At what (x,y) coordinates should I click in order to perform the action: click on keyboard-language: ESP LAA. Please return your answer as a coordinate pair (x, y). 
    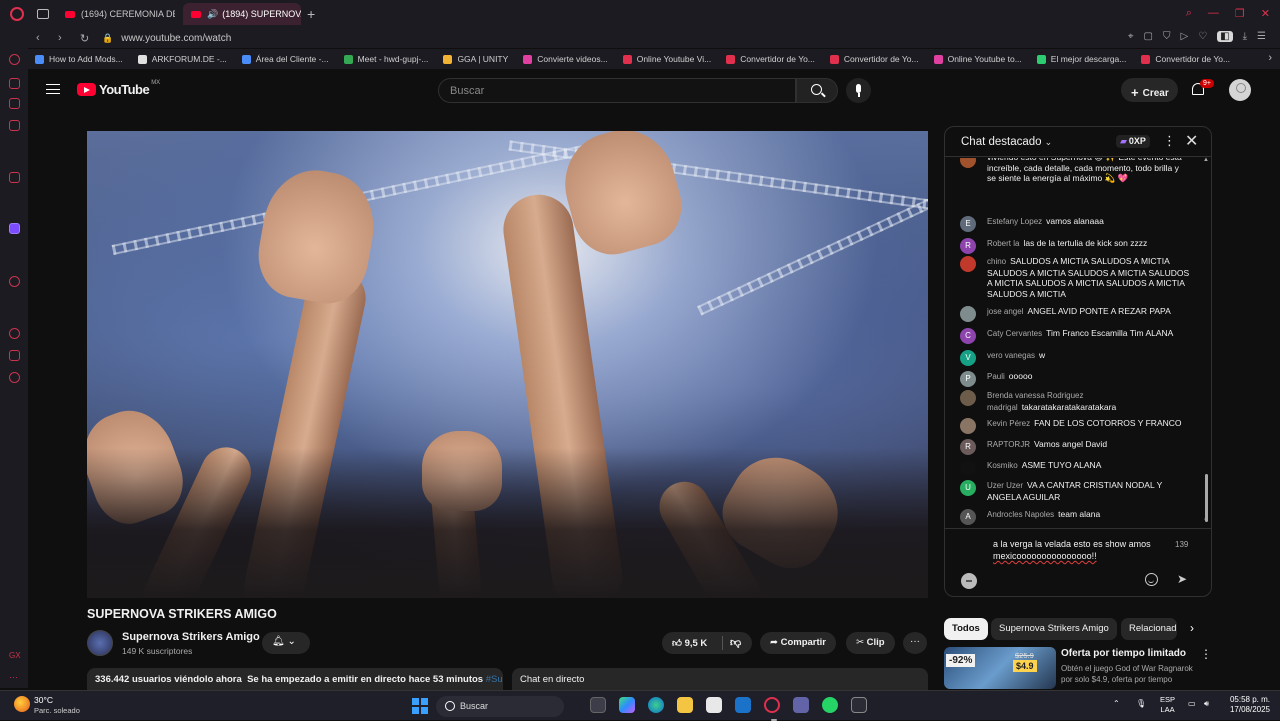
    Looking at the image, I should click on (1167, 705).